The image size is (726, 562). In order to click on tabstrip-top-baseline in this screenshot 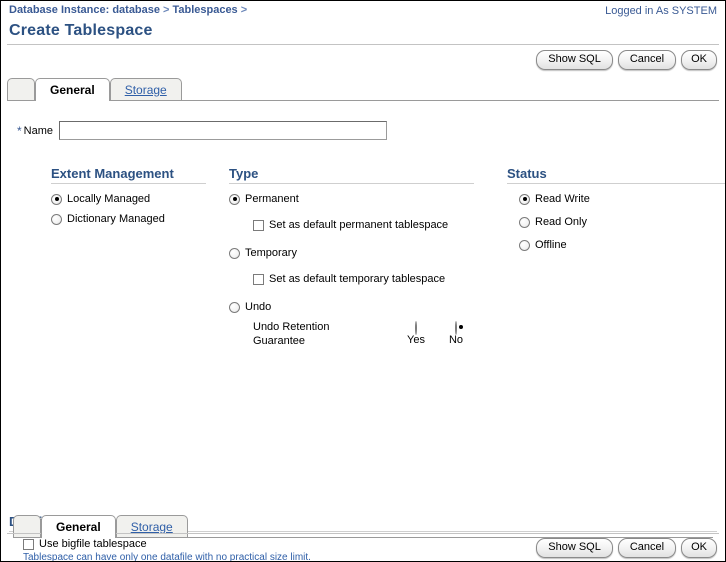, I will do `click(363, 100)`.